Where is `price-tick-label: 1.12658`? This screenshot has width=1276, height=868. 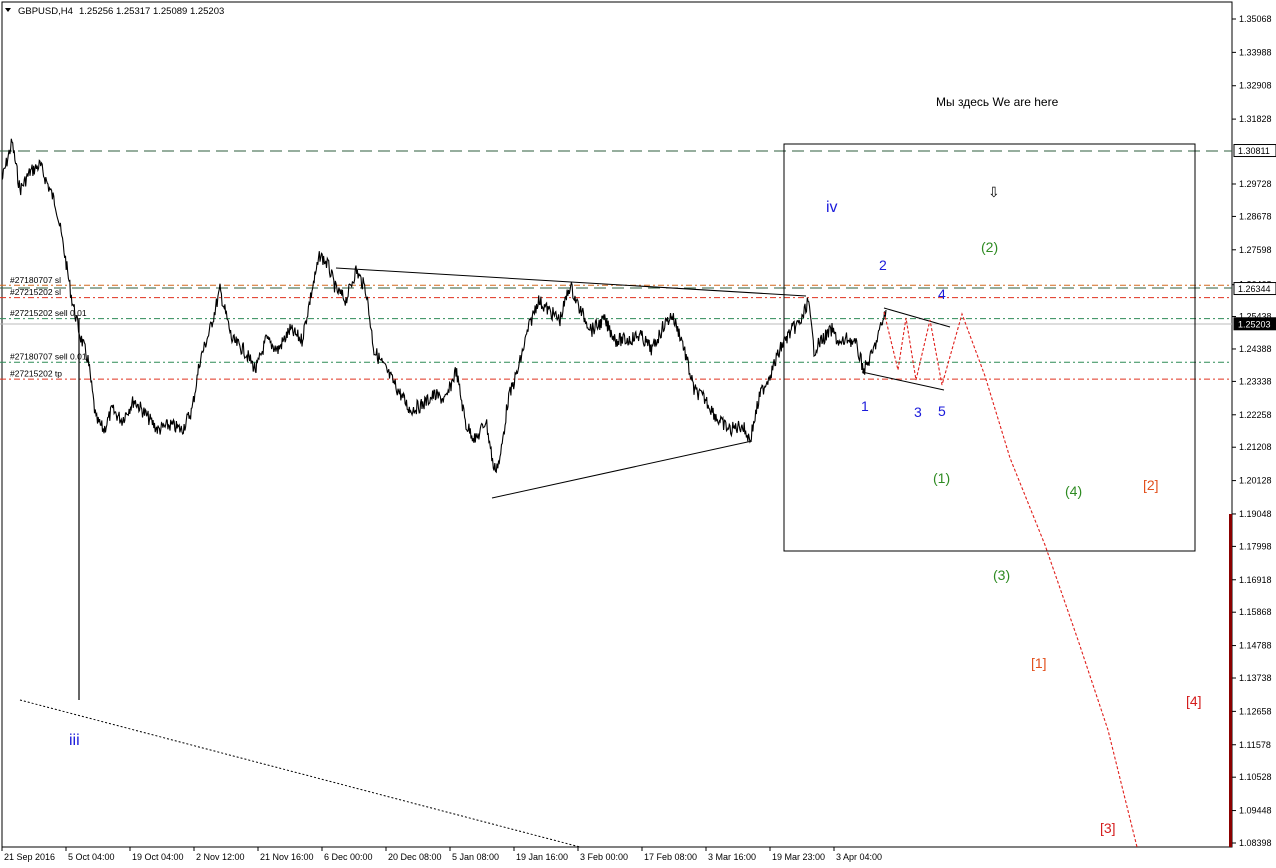 price-tick-label: 1.12658 is located at coordinates (1255, 711).